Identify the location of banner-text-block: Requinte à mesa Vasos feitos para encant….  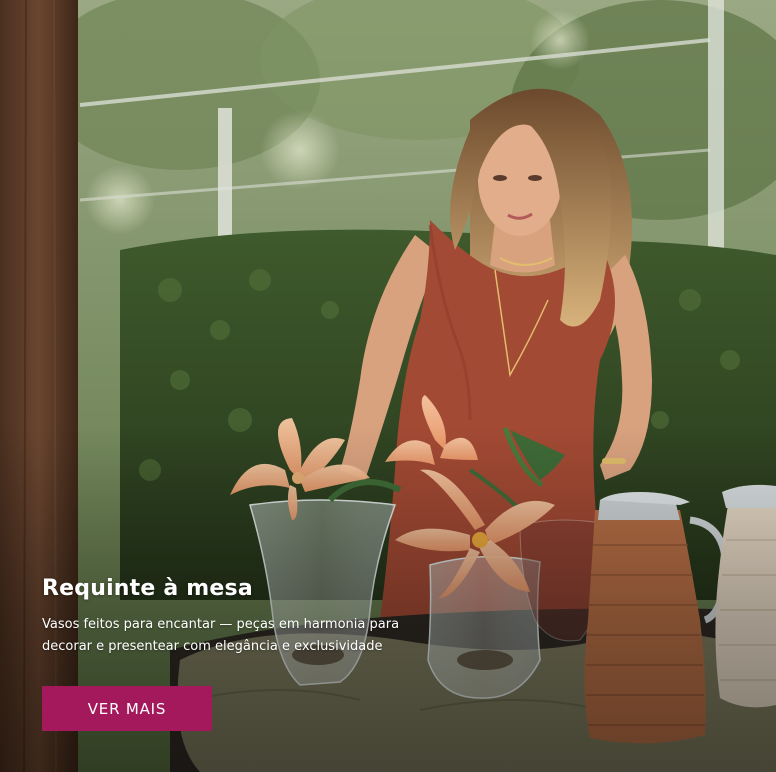
(252, 616).